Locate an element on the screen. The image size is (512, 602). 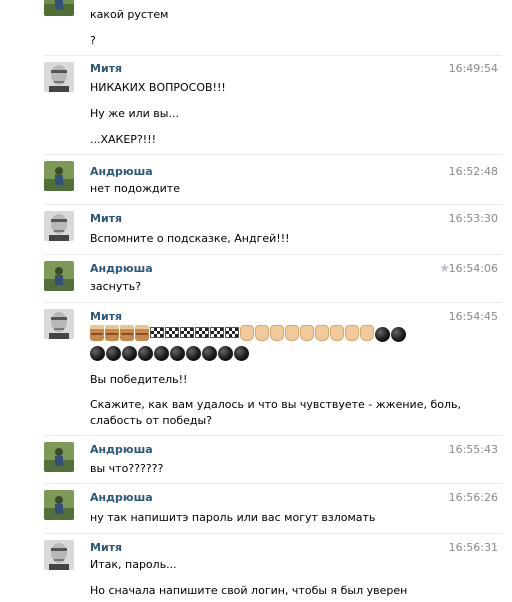
message-time: 16:56:26 is located at coordinates (473, 497).